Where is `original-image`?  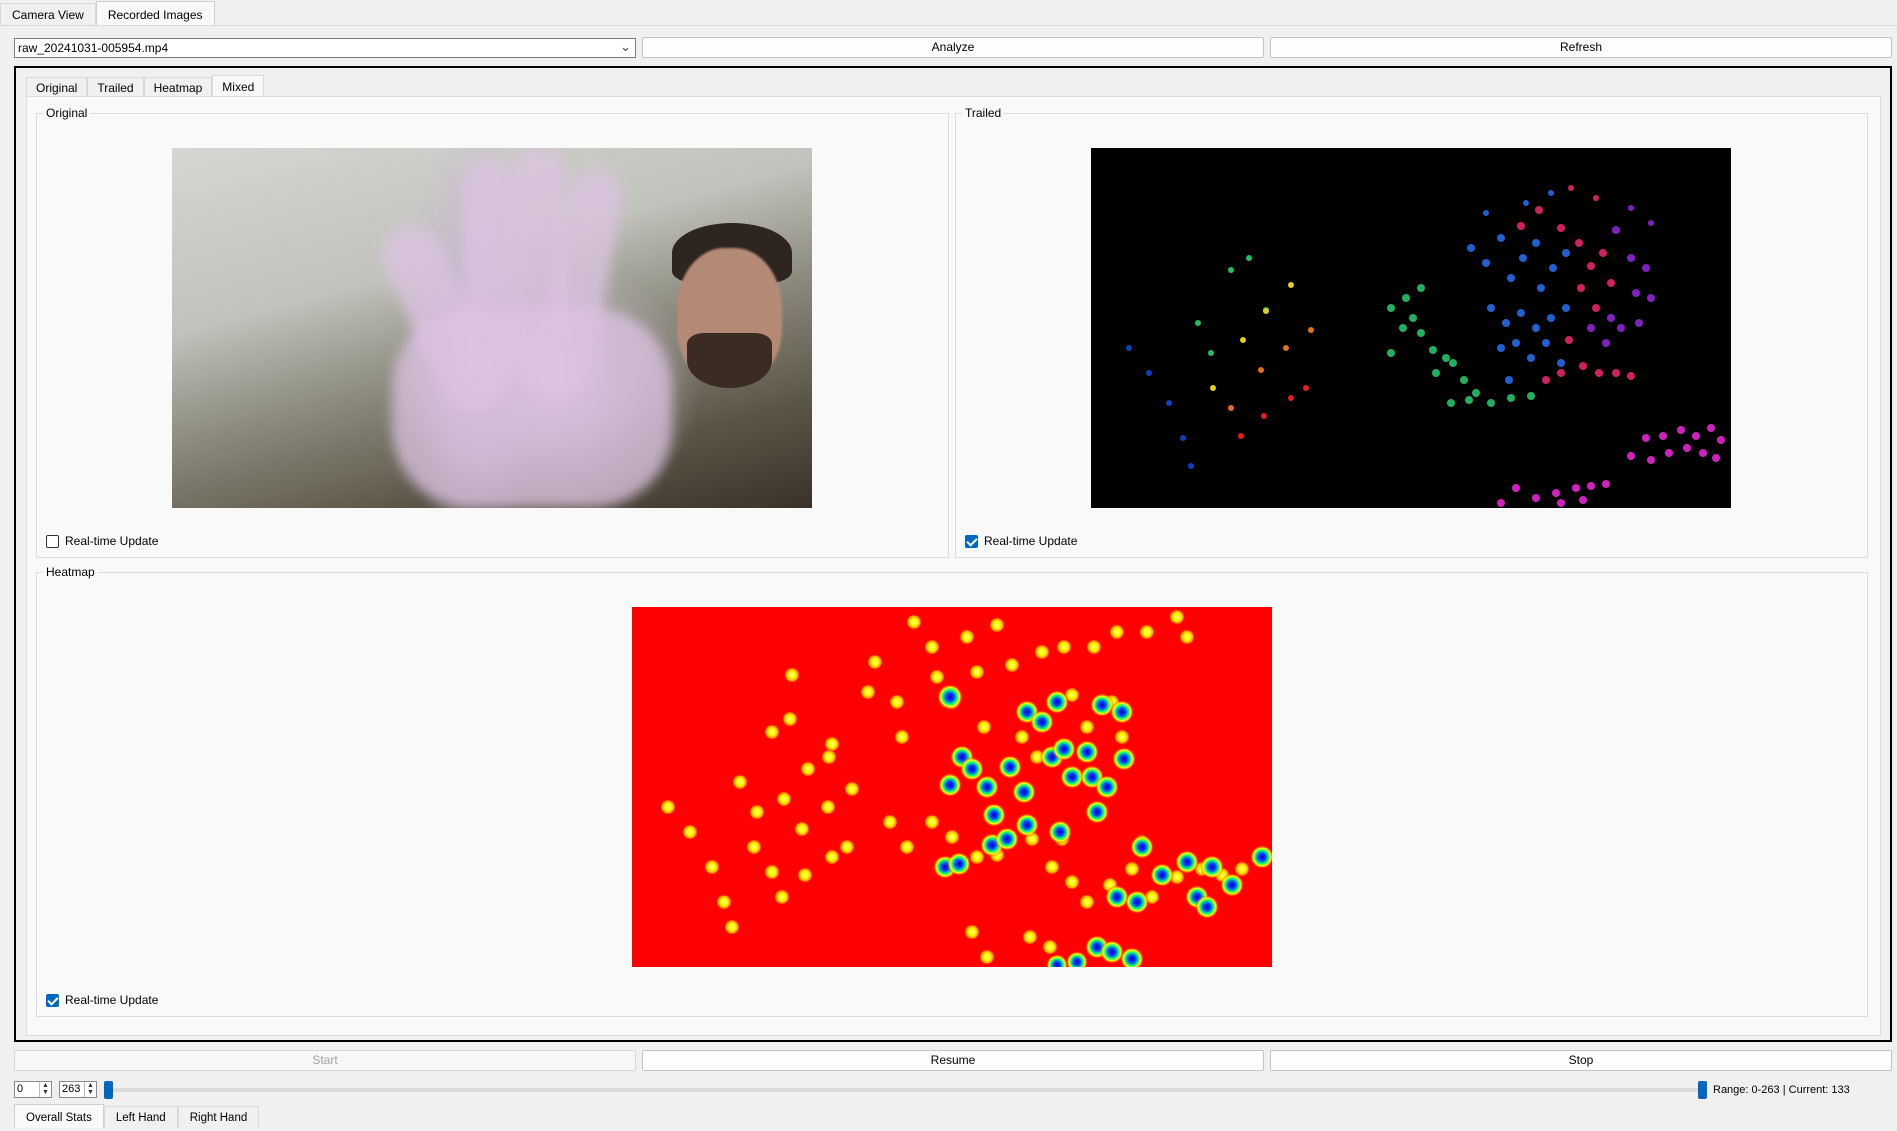 original-image is located at coordinates (492, 328).